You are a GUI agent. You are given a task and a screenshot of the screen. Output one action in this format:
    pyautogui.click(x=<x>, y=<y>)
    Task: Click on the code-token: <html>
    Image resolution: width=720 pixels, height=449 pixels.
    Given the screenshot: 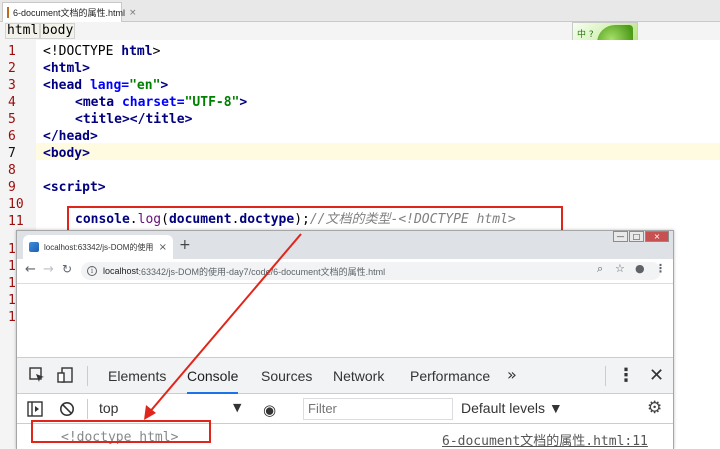 What is the action you would take?
    pyautogui.click(x=66, y=68)
    